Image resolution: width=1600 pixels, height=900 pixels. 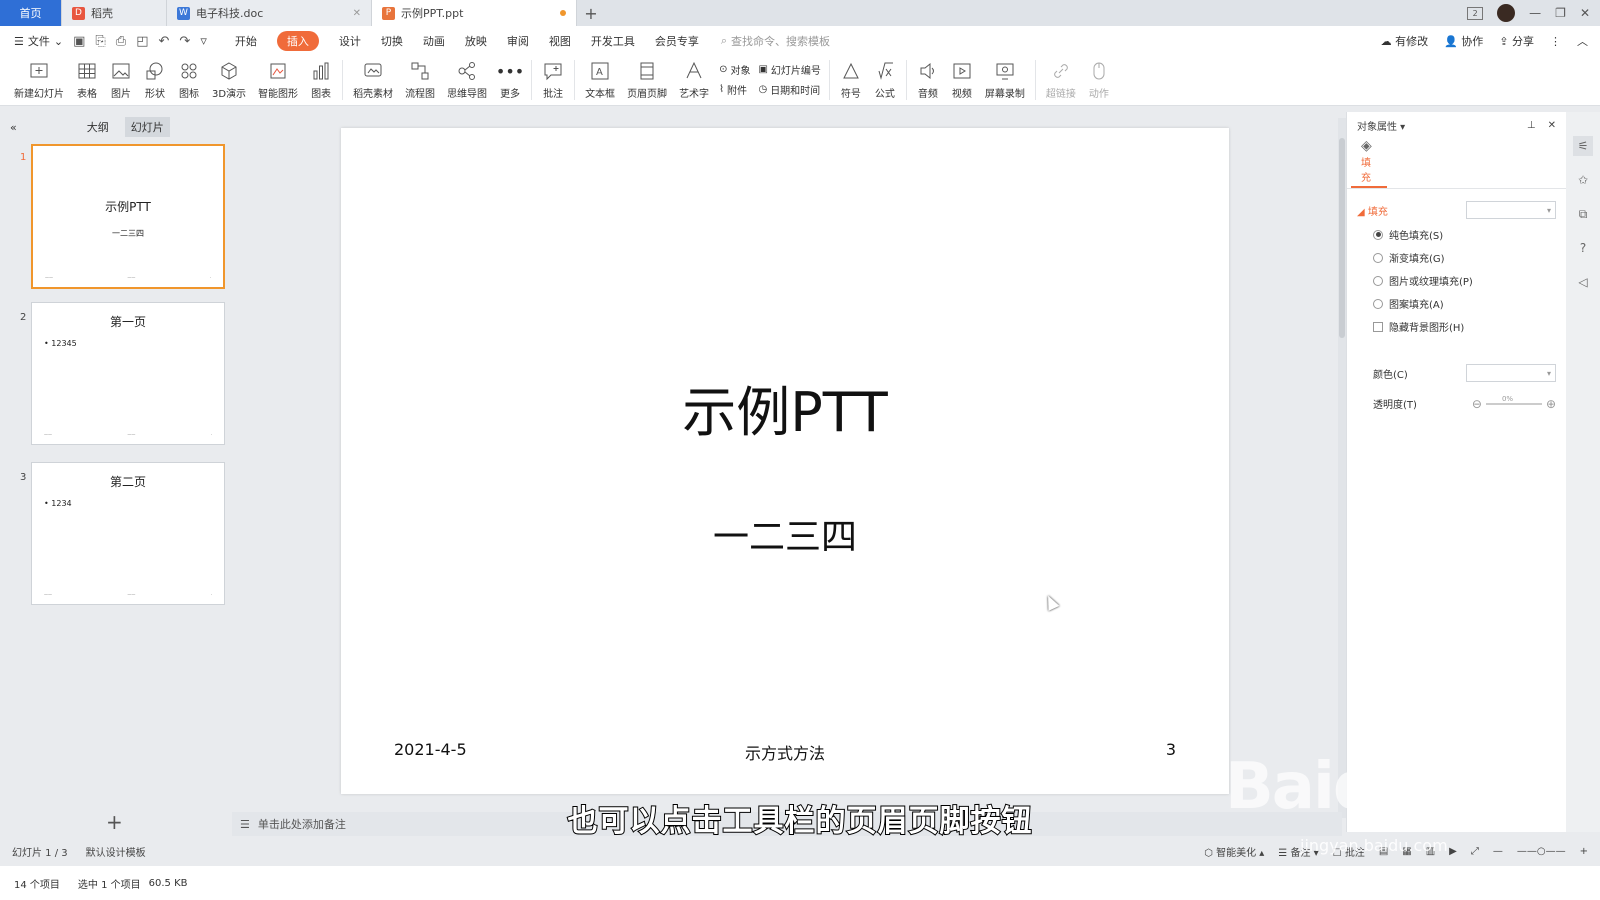 What do you see at coordinates (392, 41) in the screenshot?
I see `menu-transition: 切换` at bounding box center [392, 41].